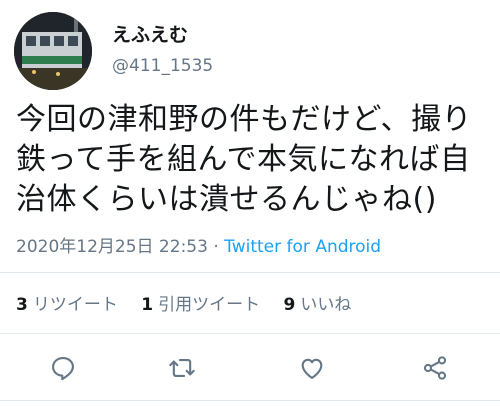 This screenshot has width=500, height=408. What do you see at coordinates (302, 247) in the screenshot?
I see `tweet-source-link: Twitter for Android` at bounding box center [302, 247].